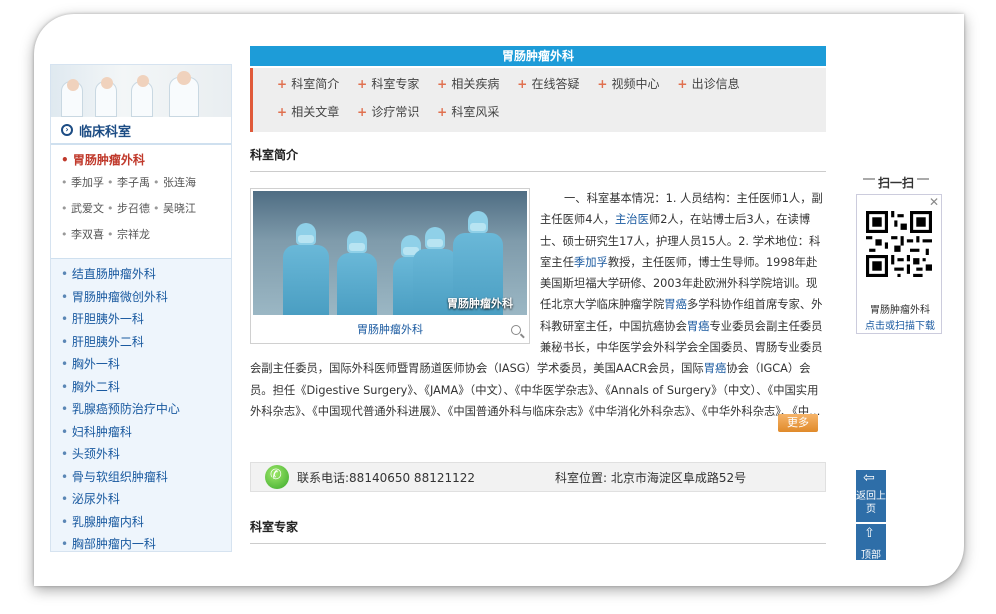  I want to click on active-dept-panel: 胃肠肿瘤外科 季加孚 李子禹 张连海 武爱文 步召德 吴晓江 李双喜 宗祥龙, so click(141, 202).